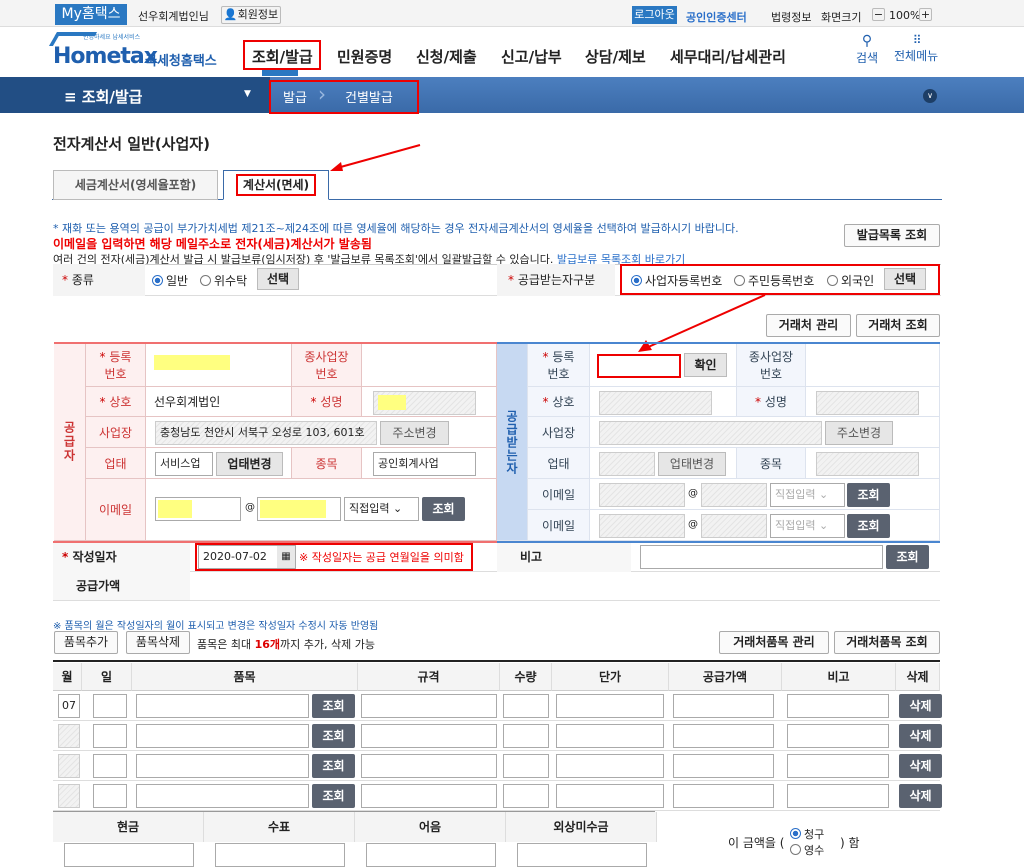 This screenshot has height=867, width=1024. I want to click on logout-button: 로그아웃, so click(654, 15).